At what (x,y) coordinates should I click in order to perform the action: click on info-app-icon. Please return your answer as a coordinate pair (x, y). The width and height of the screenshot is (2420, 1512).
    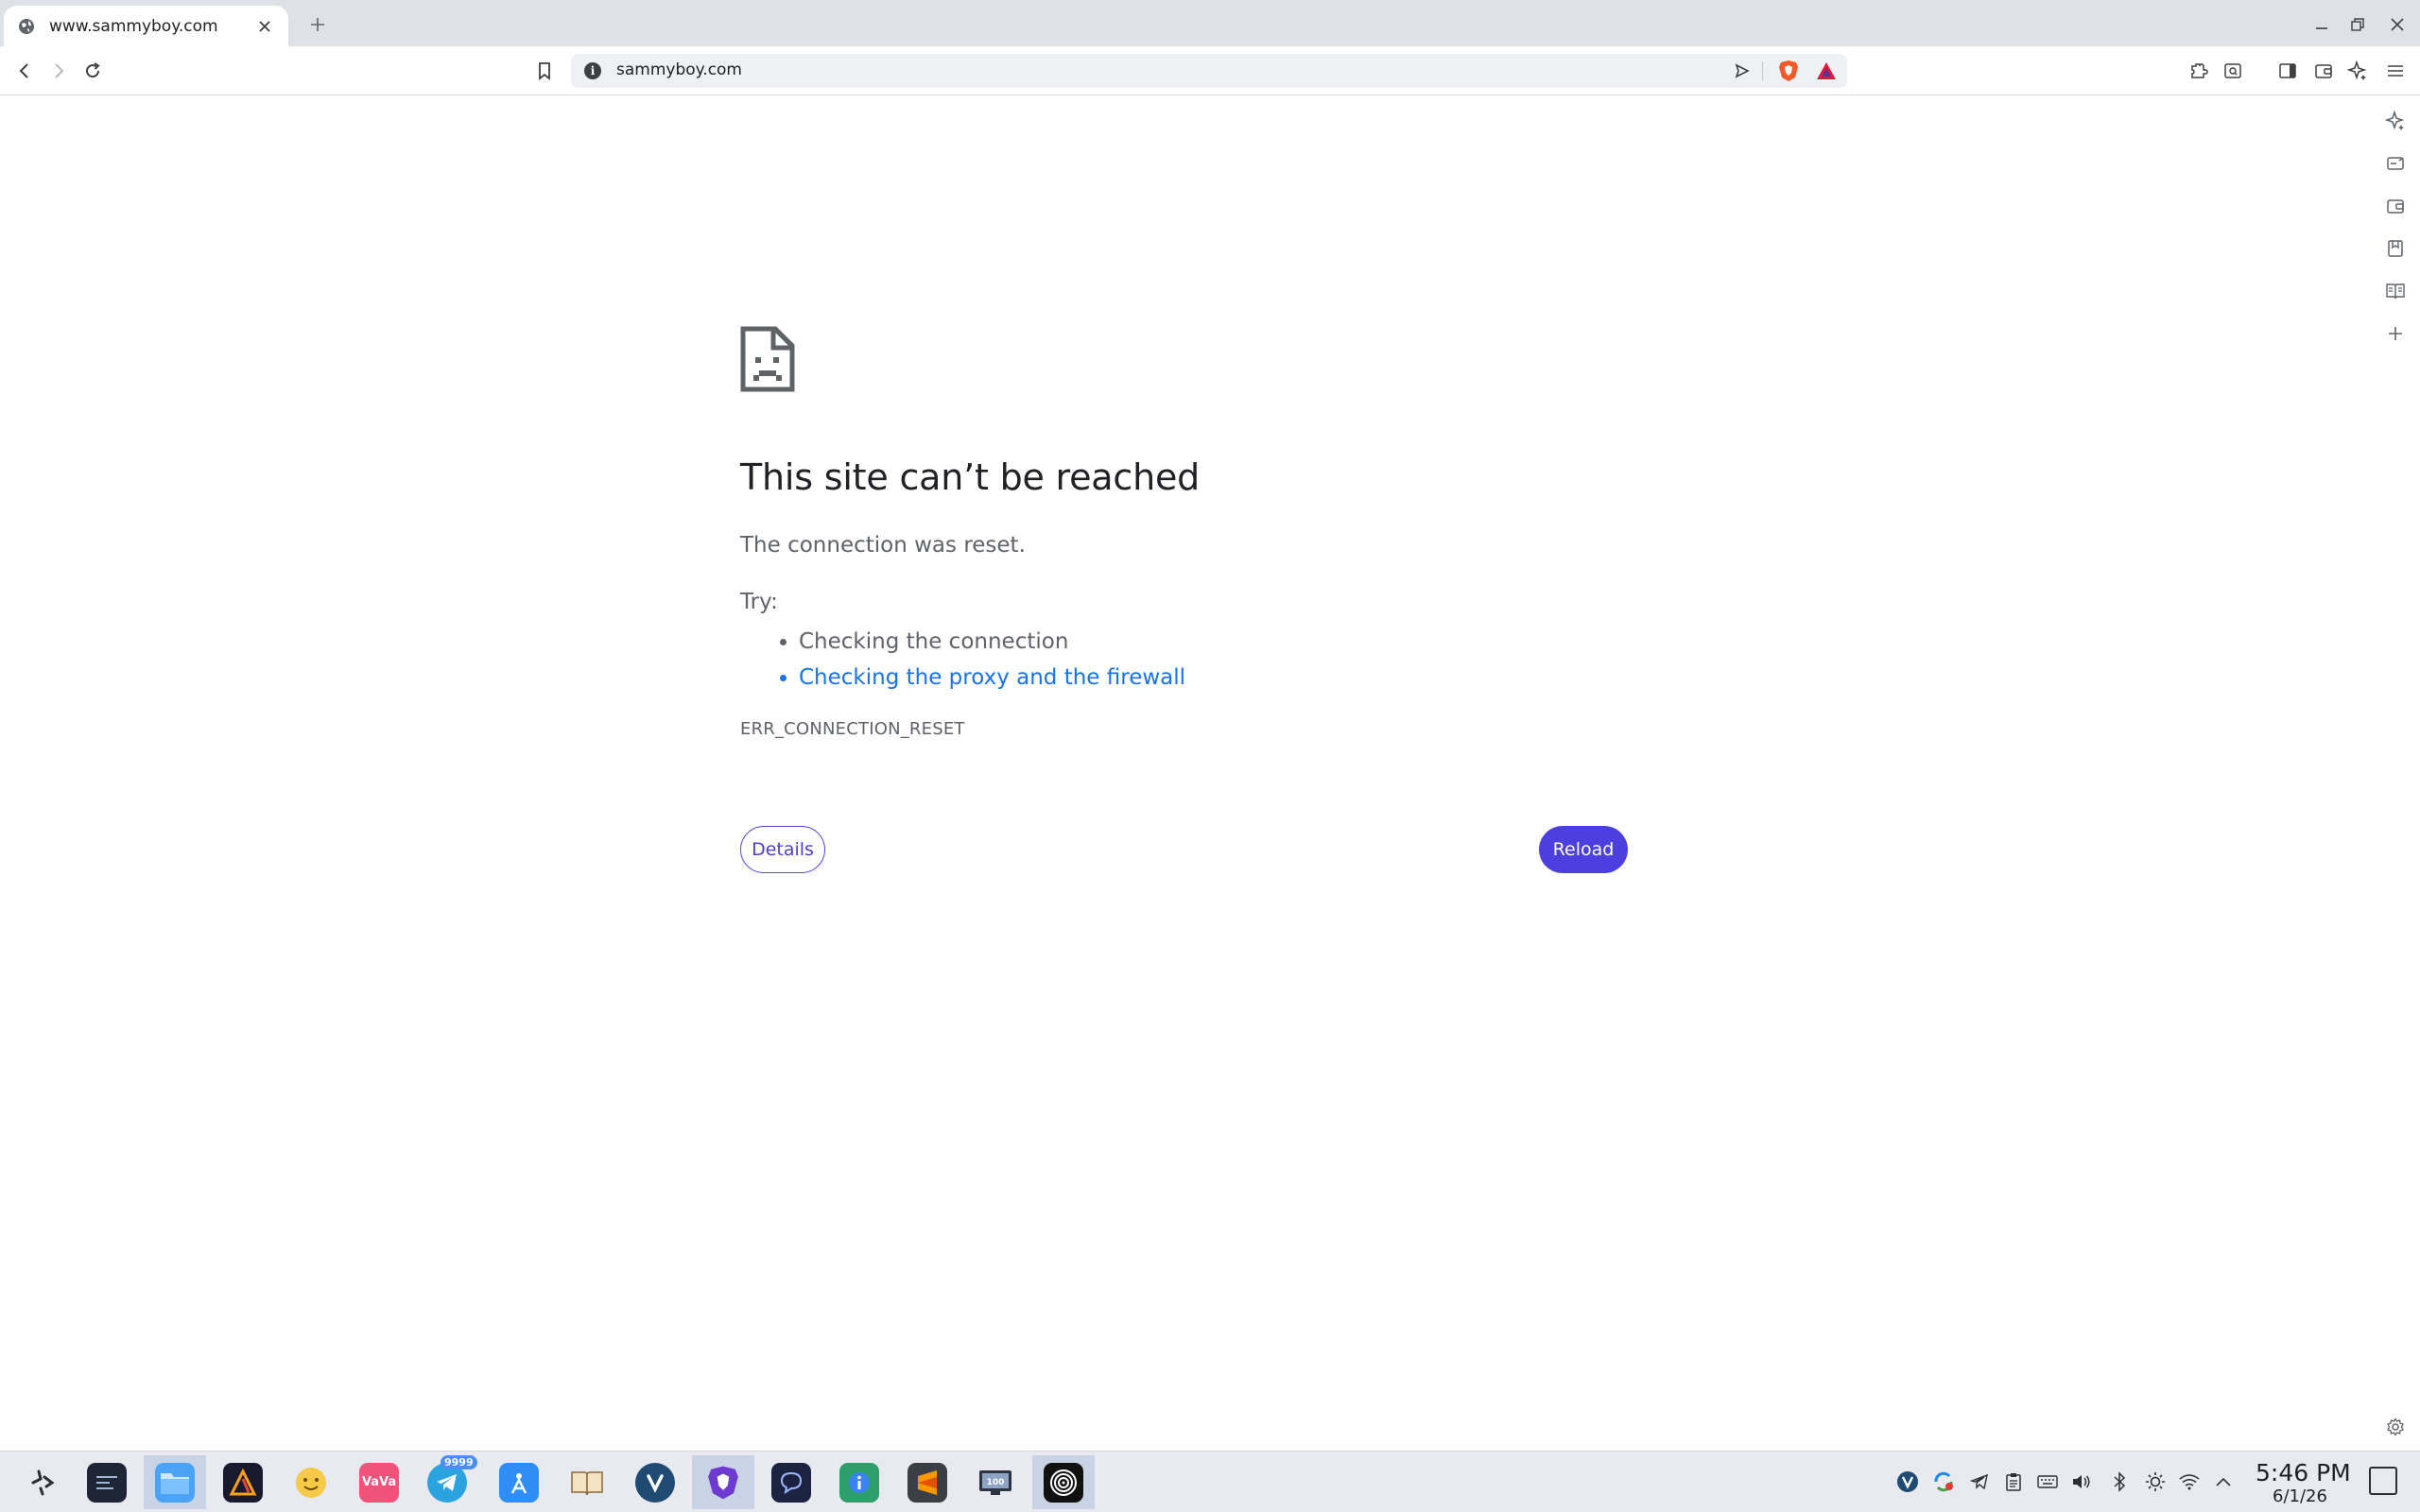
    Looking at the image, I should click on (859, 1482).